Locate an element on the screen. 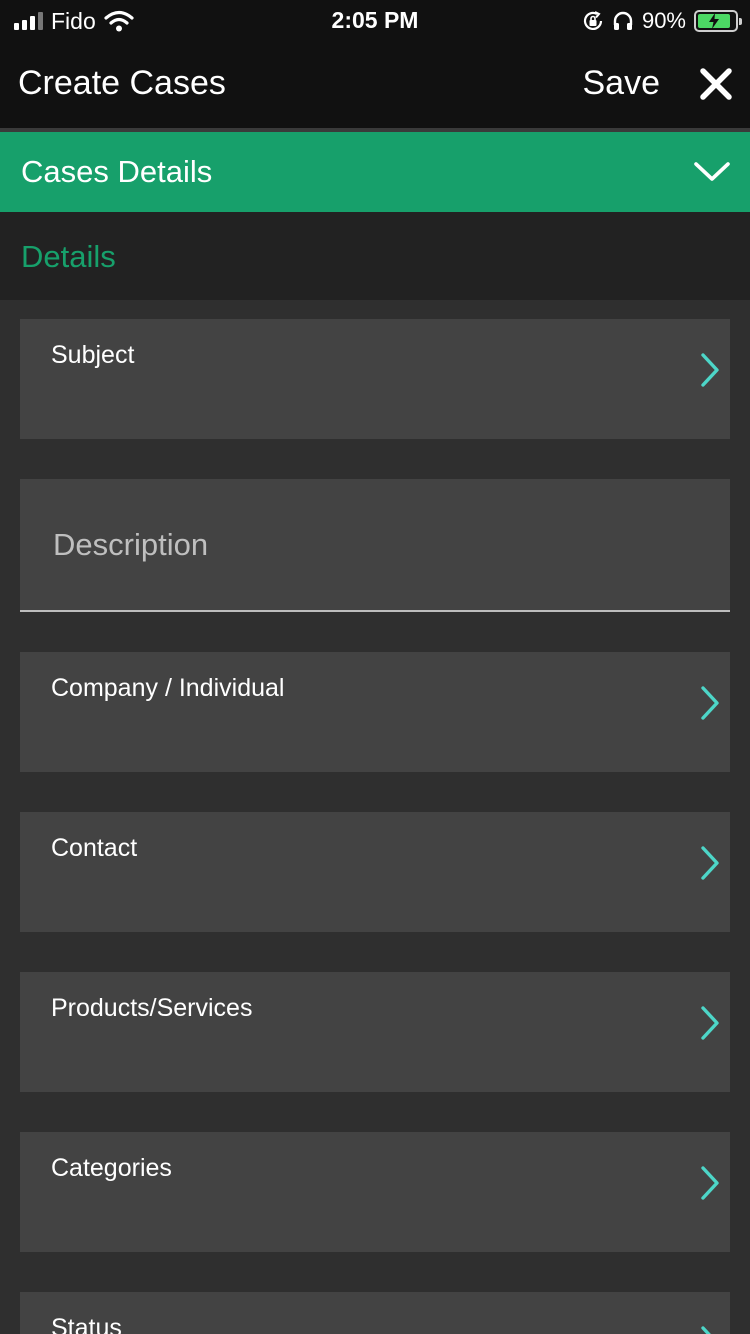 Image resolution: width=750 pixels, height=1334 pixels. section-title: Cases Details is located at coordinates (117, 171).